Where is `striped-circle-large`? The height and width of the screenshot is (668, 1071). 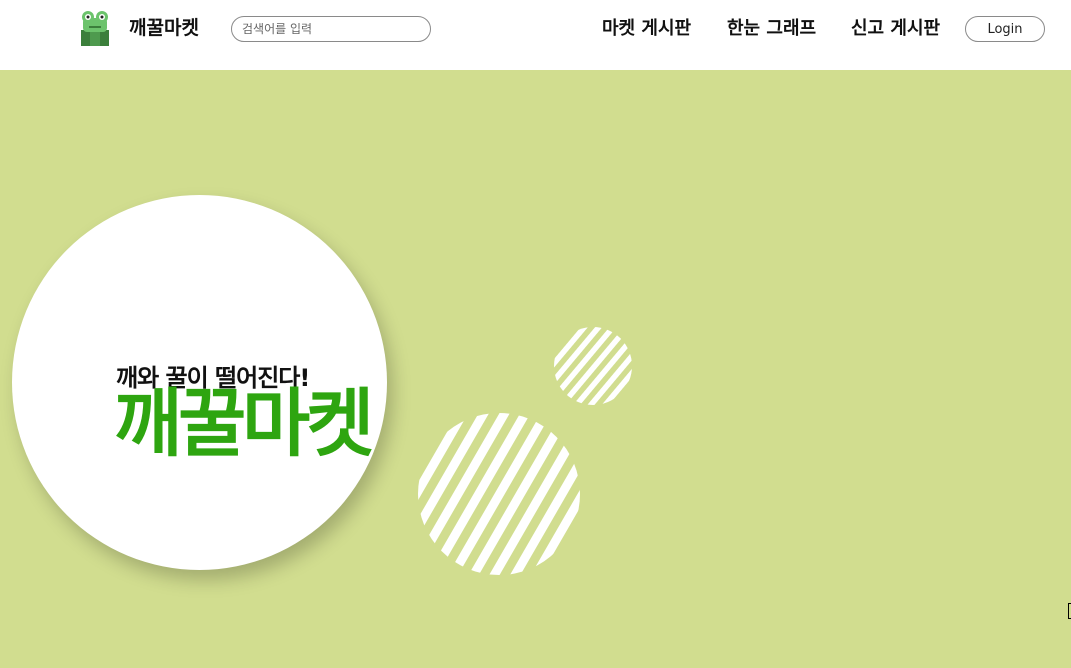
striped-circle-large is located at coordinates (499, 494).